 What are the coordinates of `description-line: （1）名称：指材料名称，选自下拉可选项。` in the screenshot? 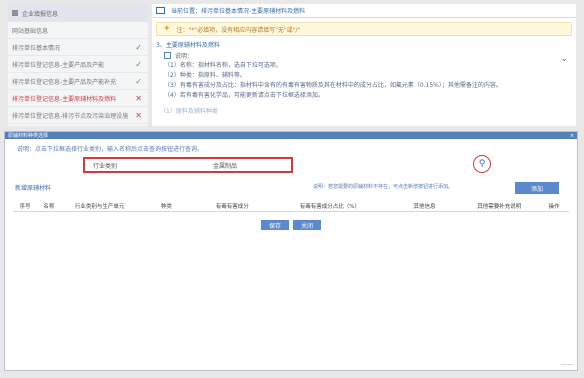 It's located at (223, 65).